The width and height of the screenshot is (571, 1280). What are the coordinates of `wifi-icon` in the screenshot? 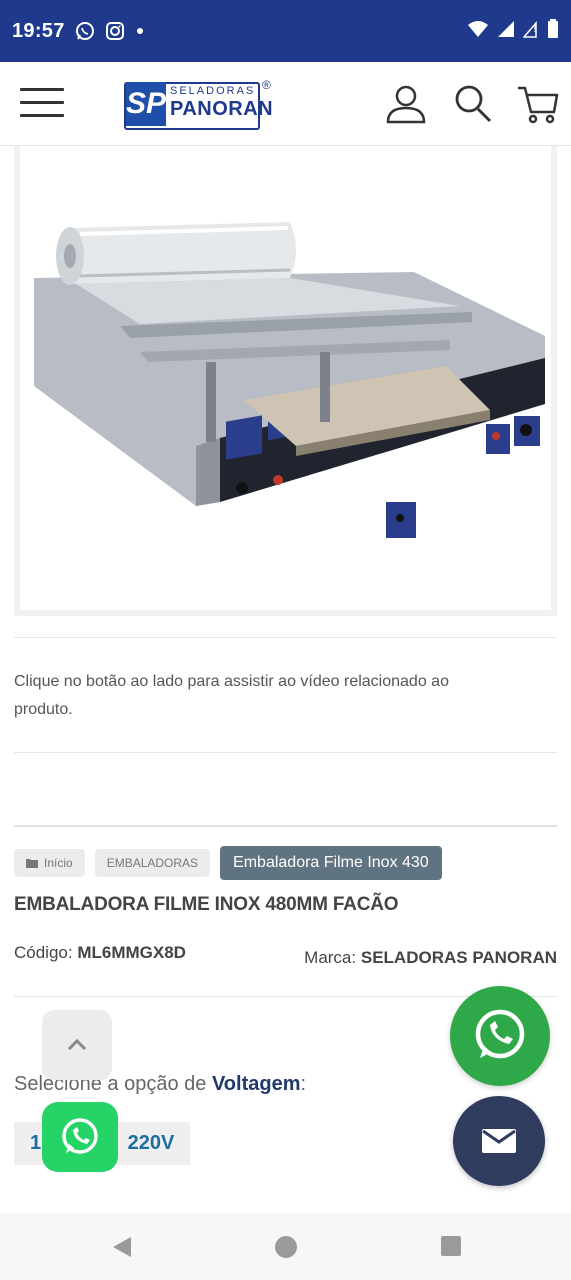 It's located at (478, 31).